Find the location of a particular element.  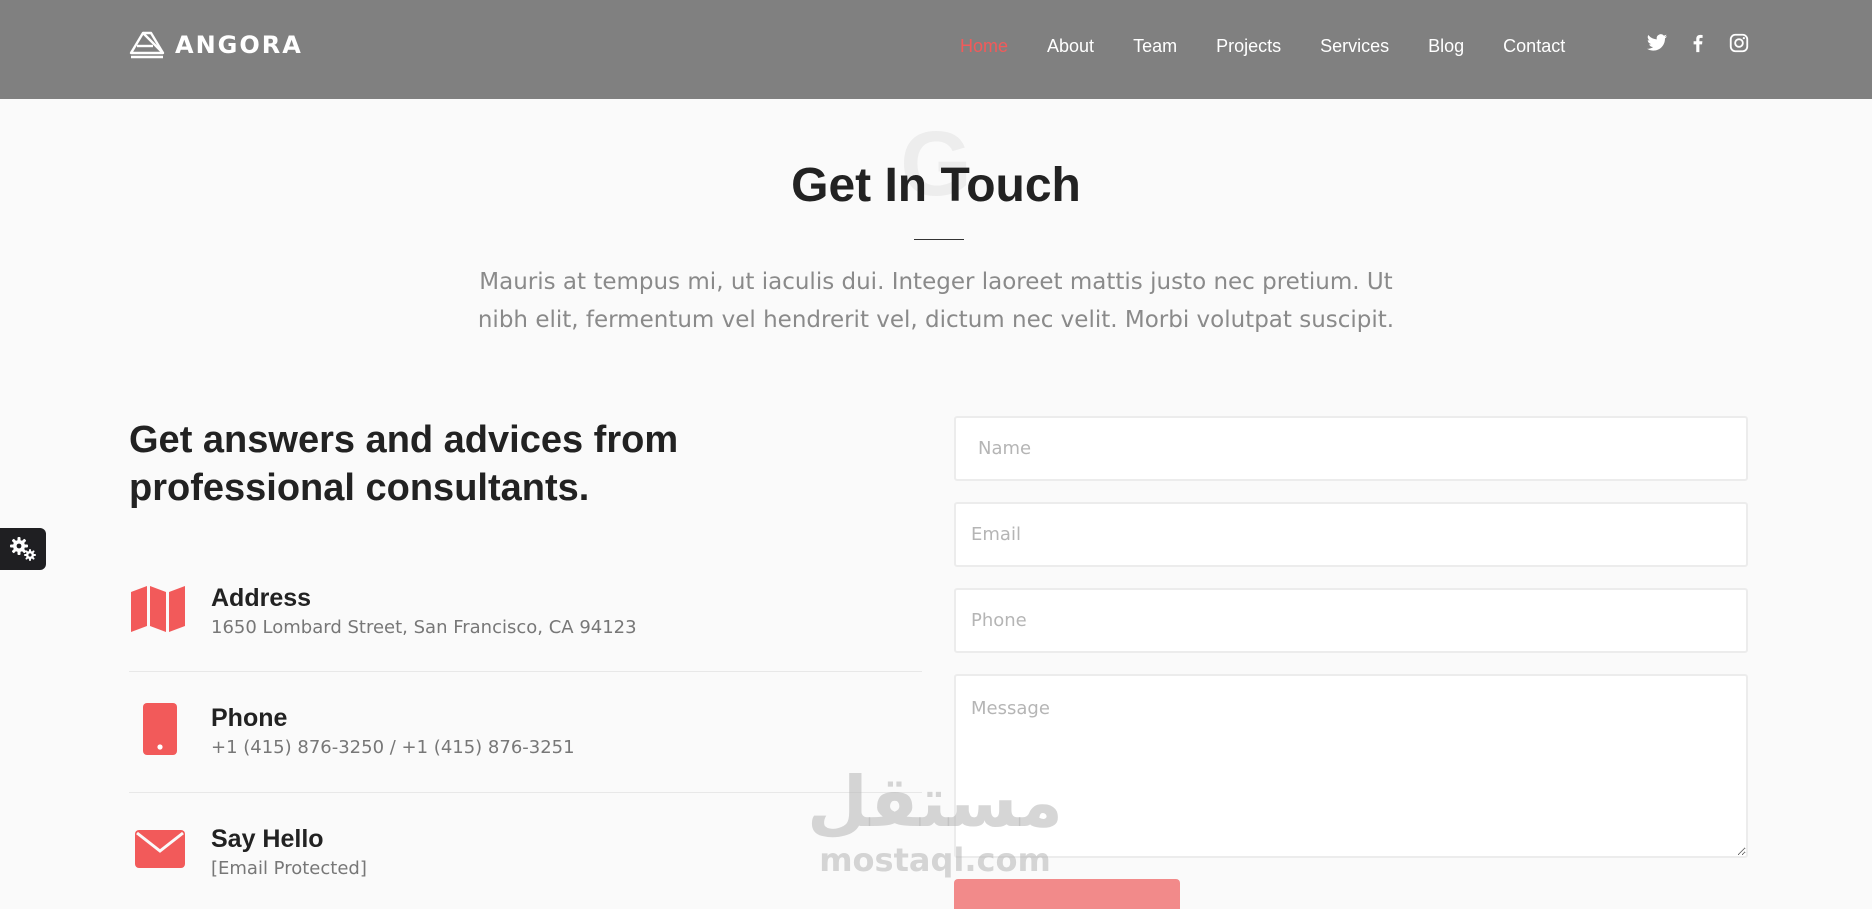

gears-icon is located at coordinates (23, 549).